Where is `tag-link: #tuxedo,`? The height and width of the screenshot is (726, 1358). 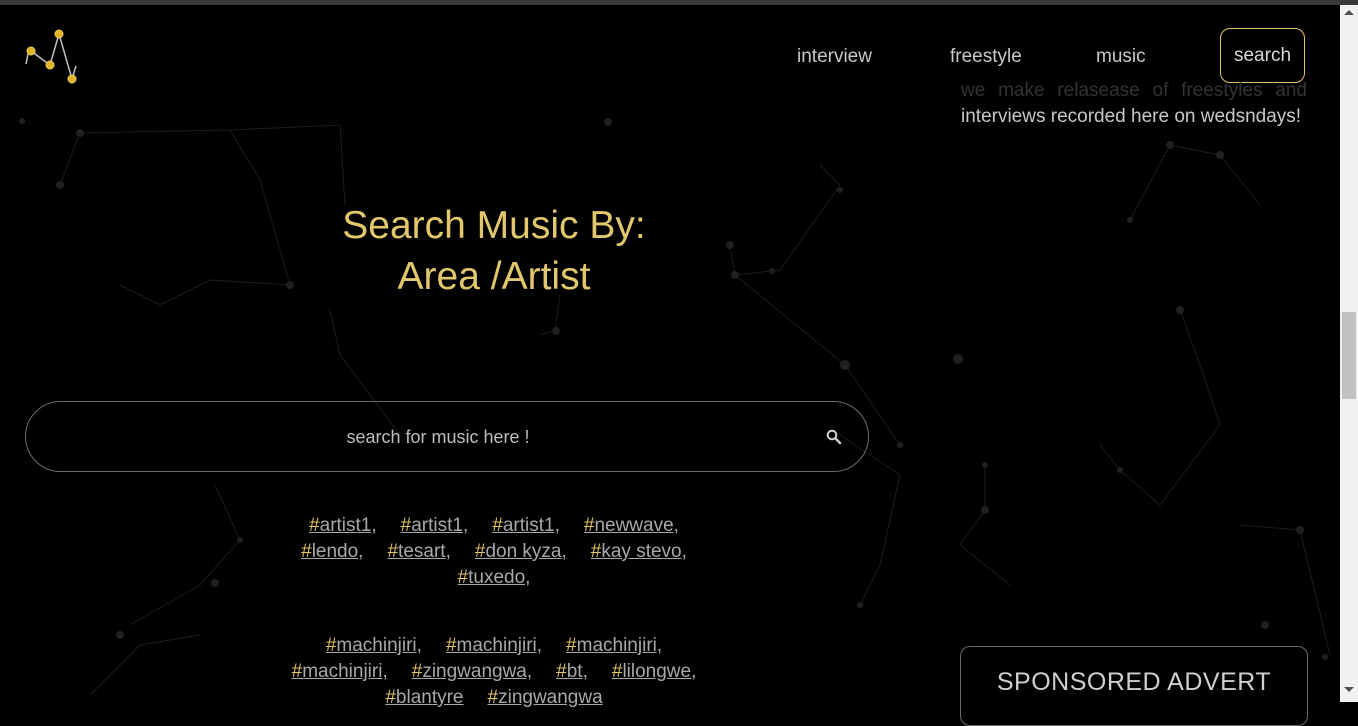 tag-link: #tuxedo, is located at coordinates (494, 578).